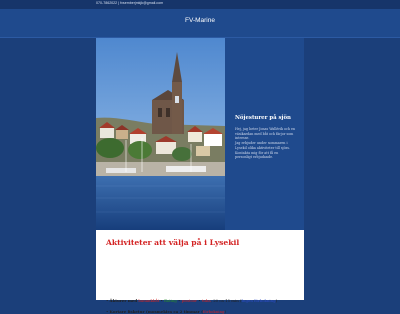  Describe the element at coordinates (254, 157) in the screenshot. I see `hero-line: personligt erbjudande.` at that location.